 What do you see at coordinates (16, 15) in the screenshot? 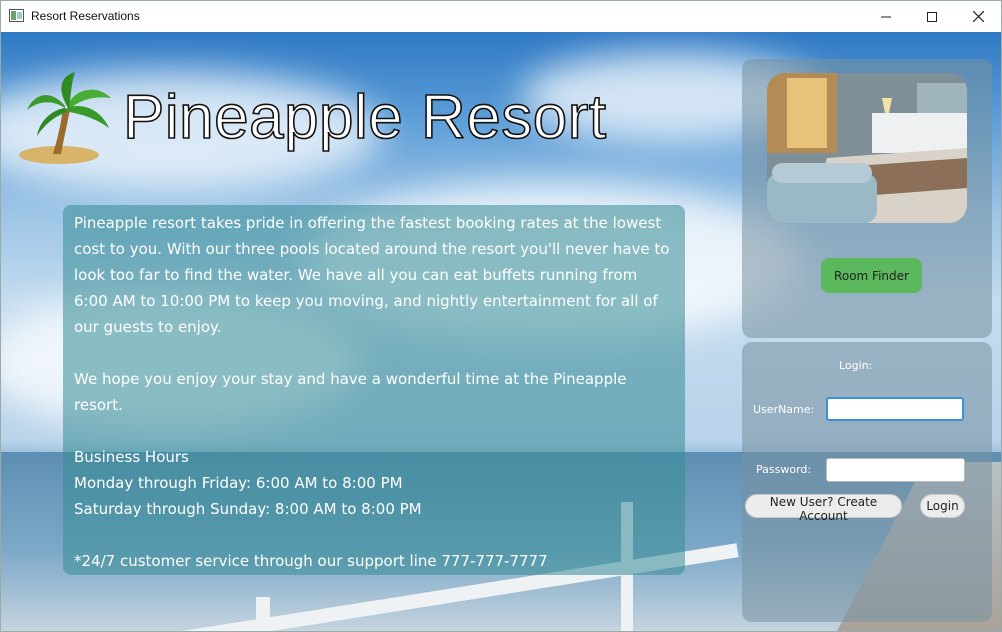
I see `app-window-icon` at bounding box center [16, 15].